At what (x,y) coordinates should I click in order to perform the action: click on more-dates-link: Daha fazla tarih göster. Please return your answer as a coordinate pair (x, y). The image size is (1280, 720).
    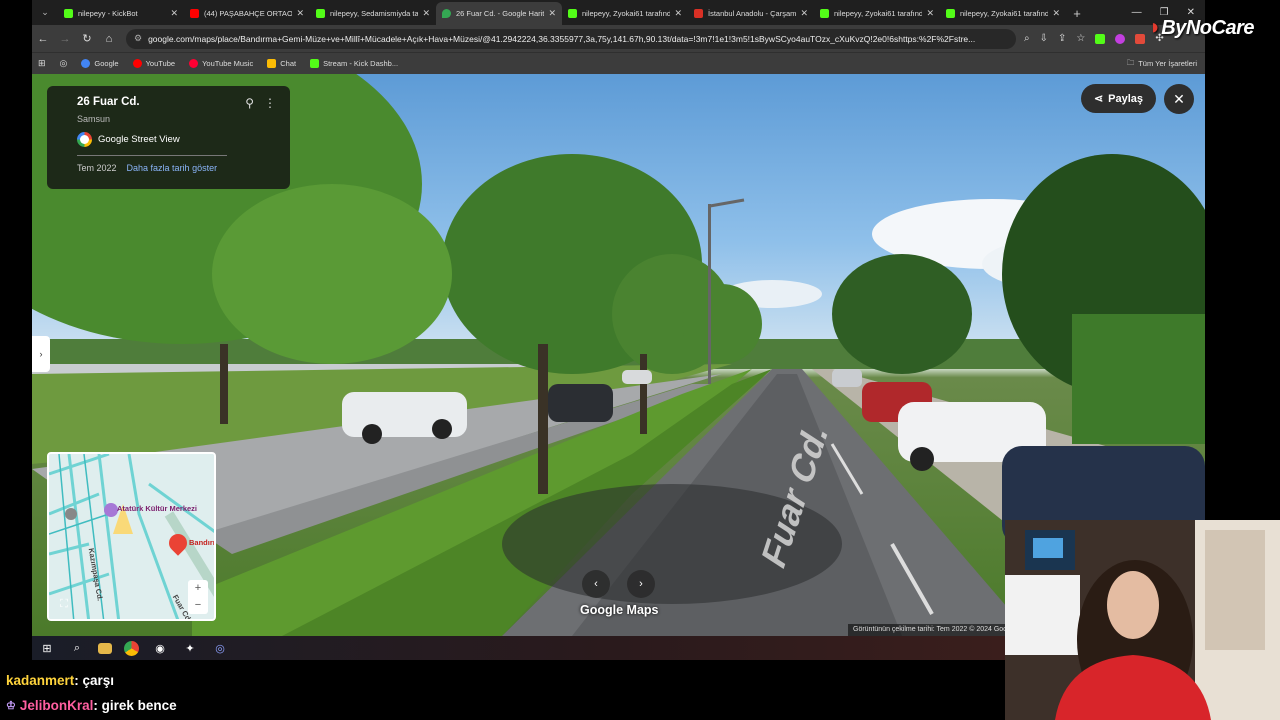
    Looking at the image, I should click on (172, 168).